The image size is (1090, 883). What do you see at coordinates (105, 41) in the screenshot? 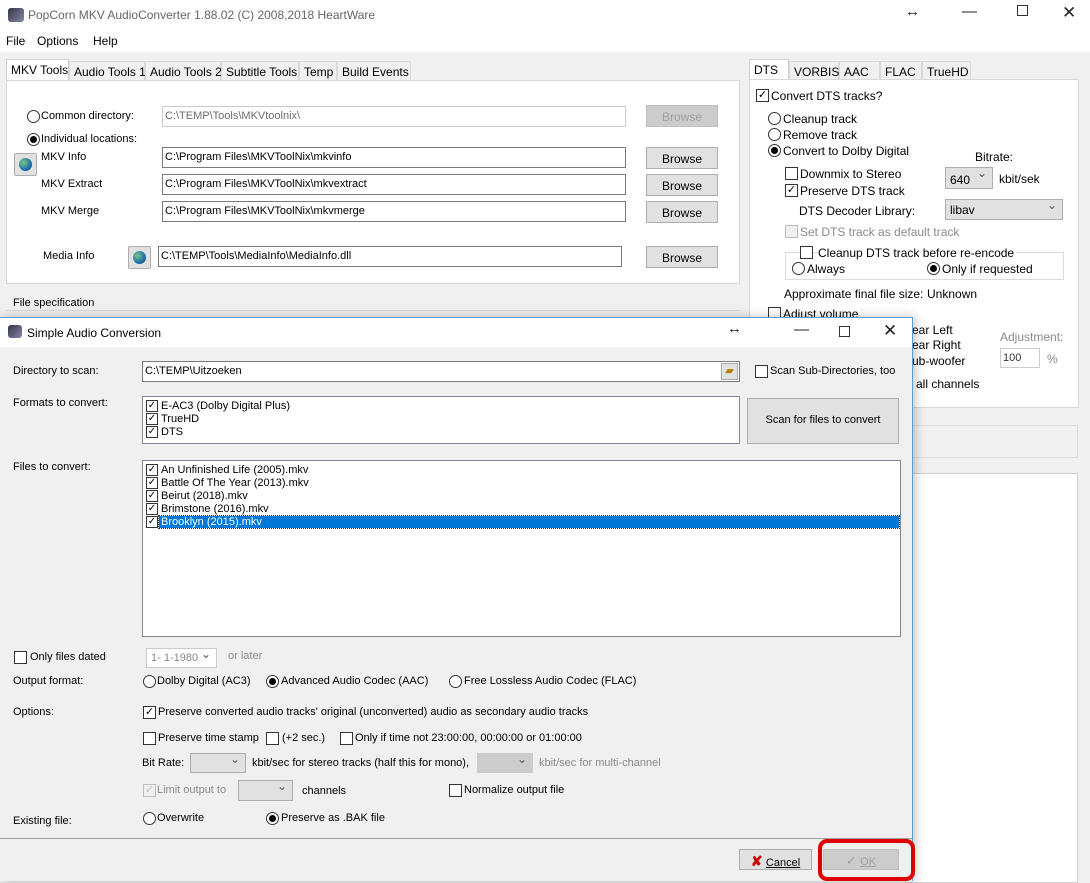
I see `menu-help: Help` at bounding box center [105, 41].